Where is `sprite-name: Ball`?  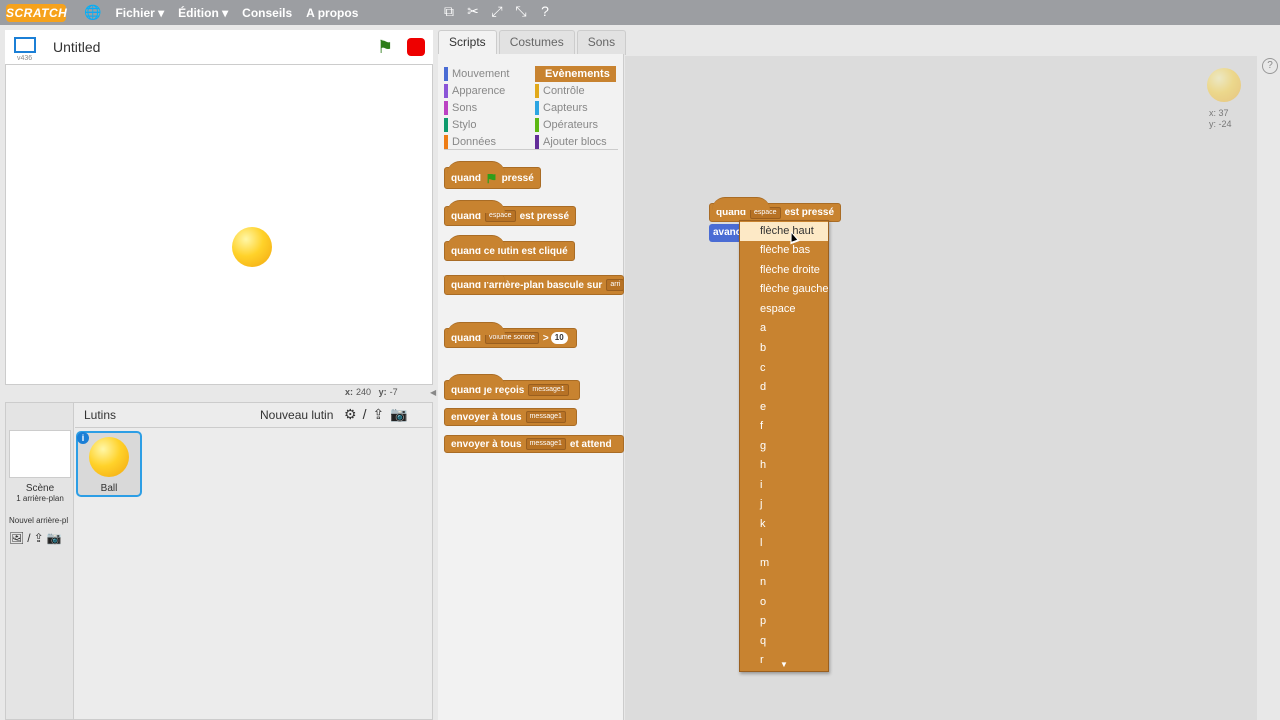
sprite-name: Ball is located at coordinates (109, 488).